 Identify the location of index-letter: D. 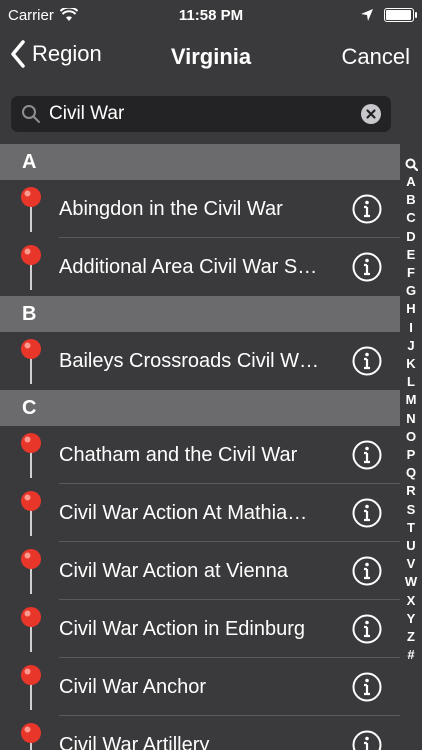
(410, 237).